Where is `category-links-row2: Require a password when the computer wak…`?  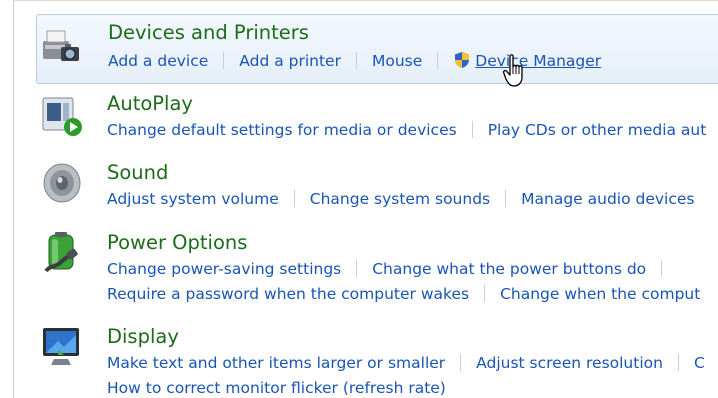
category-links-row2: Require a password when the computer wak… is located at coordinates (403, 294).